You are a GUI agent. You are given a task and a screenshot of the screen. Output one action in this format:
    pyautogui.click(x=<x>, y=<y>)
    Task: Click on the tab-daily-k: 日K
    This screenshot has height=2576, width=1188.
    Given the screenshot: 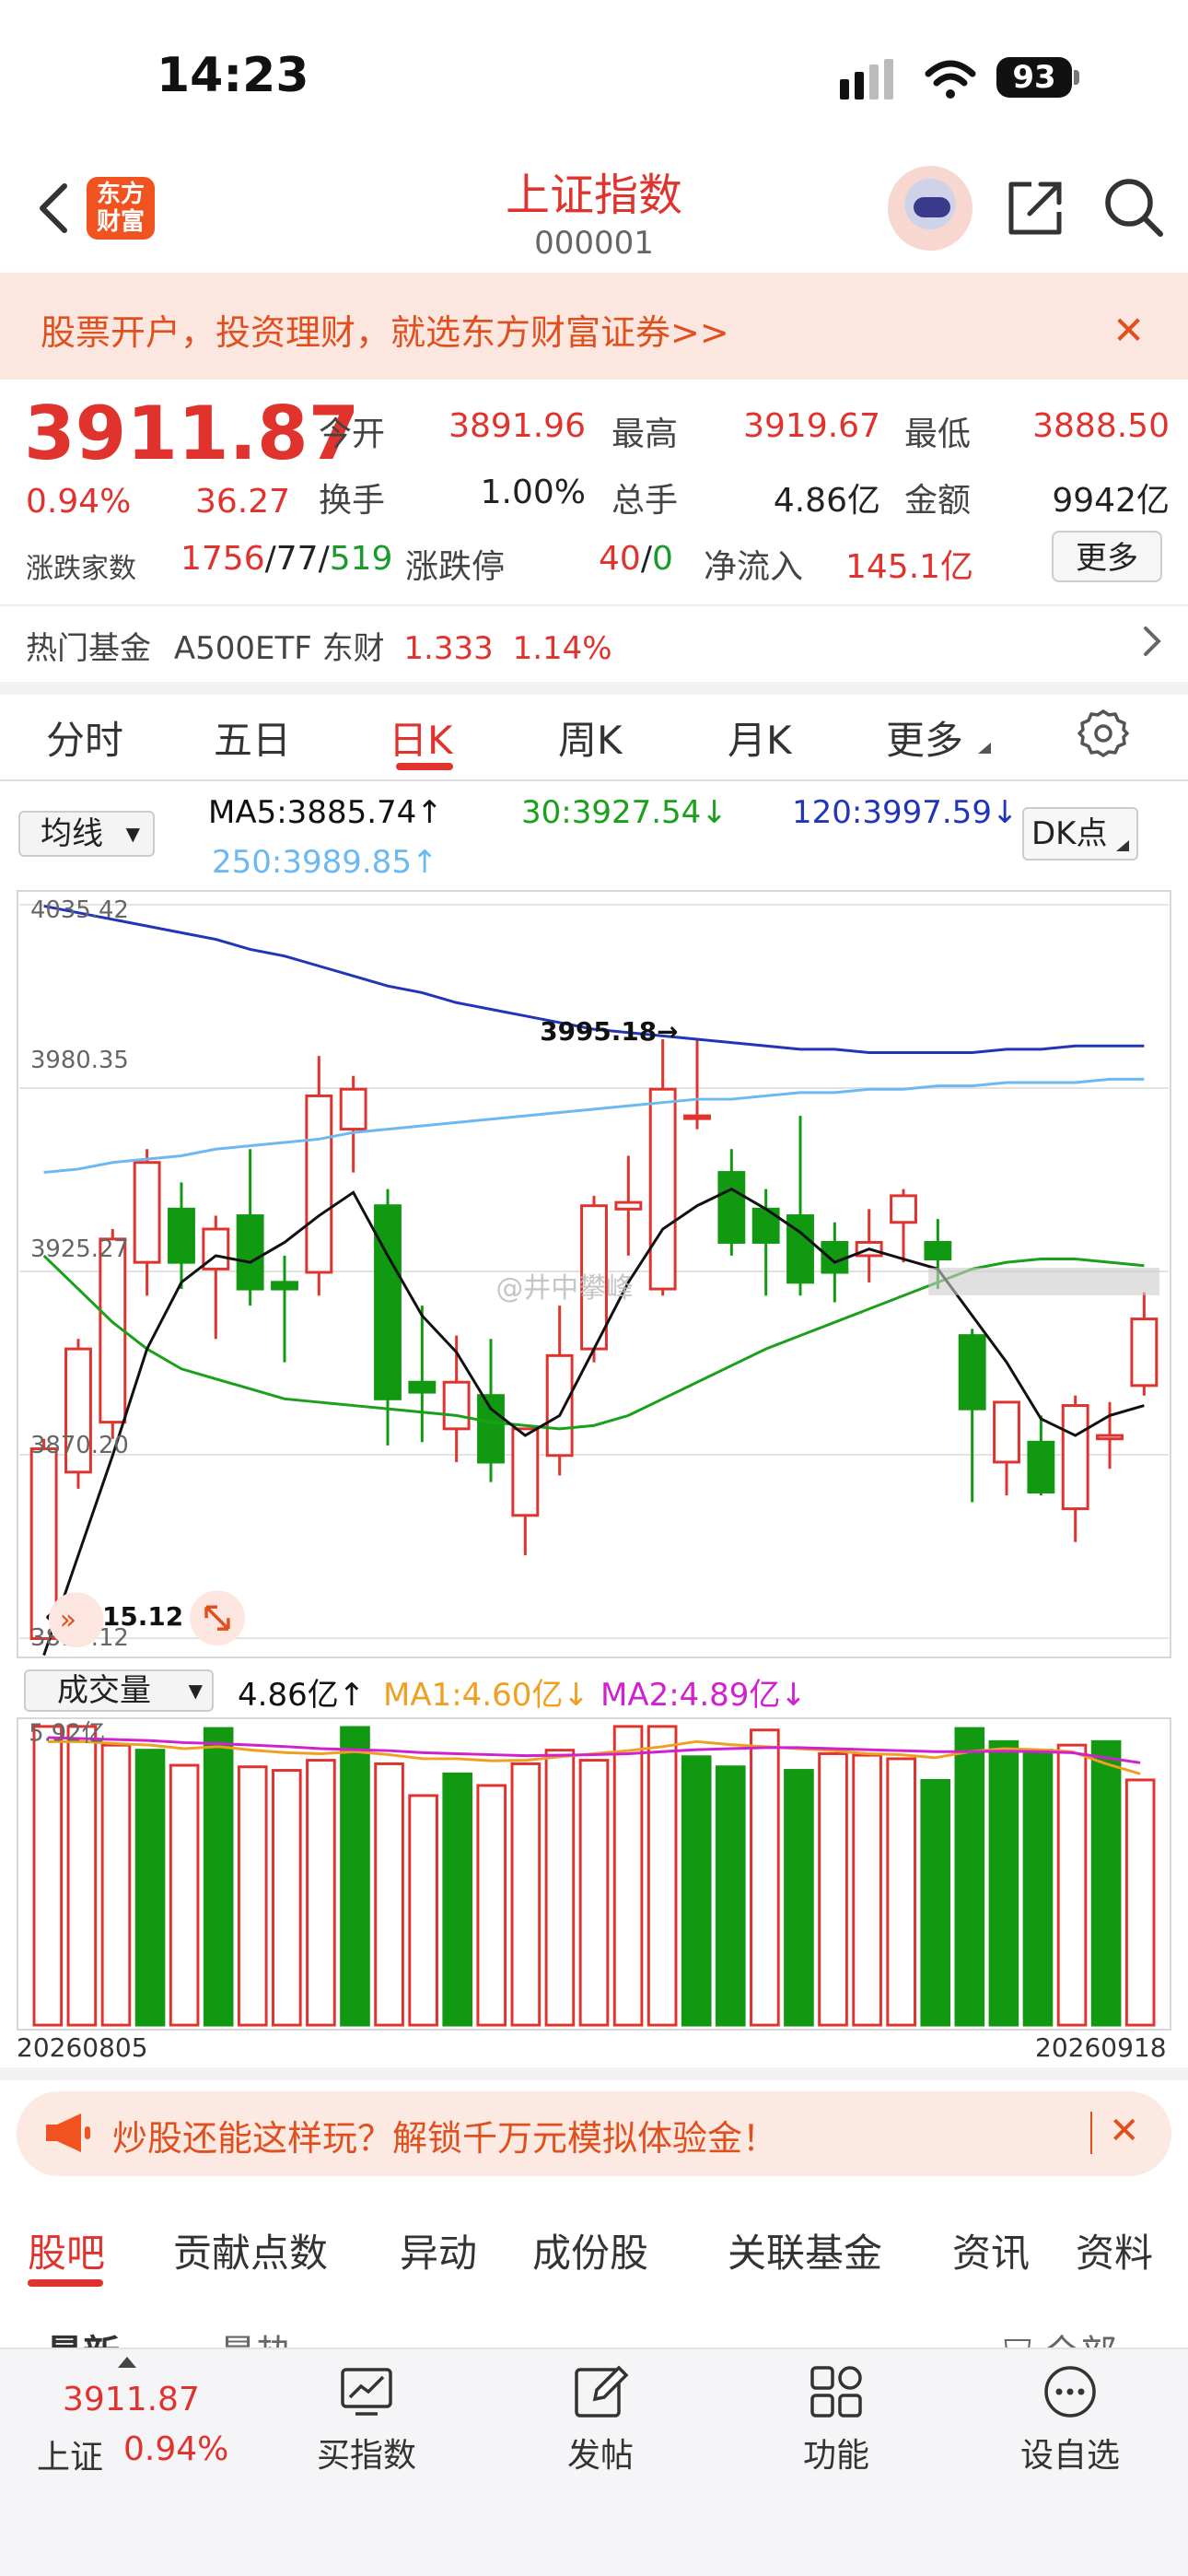 What is the action you would take?
    pyautogui.click(x=421, y=737)
    